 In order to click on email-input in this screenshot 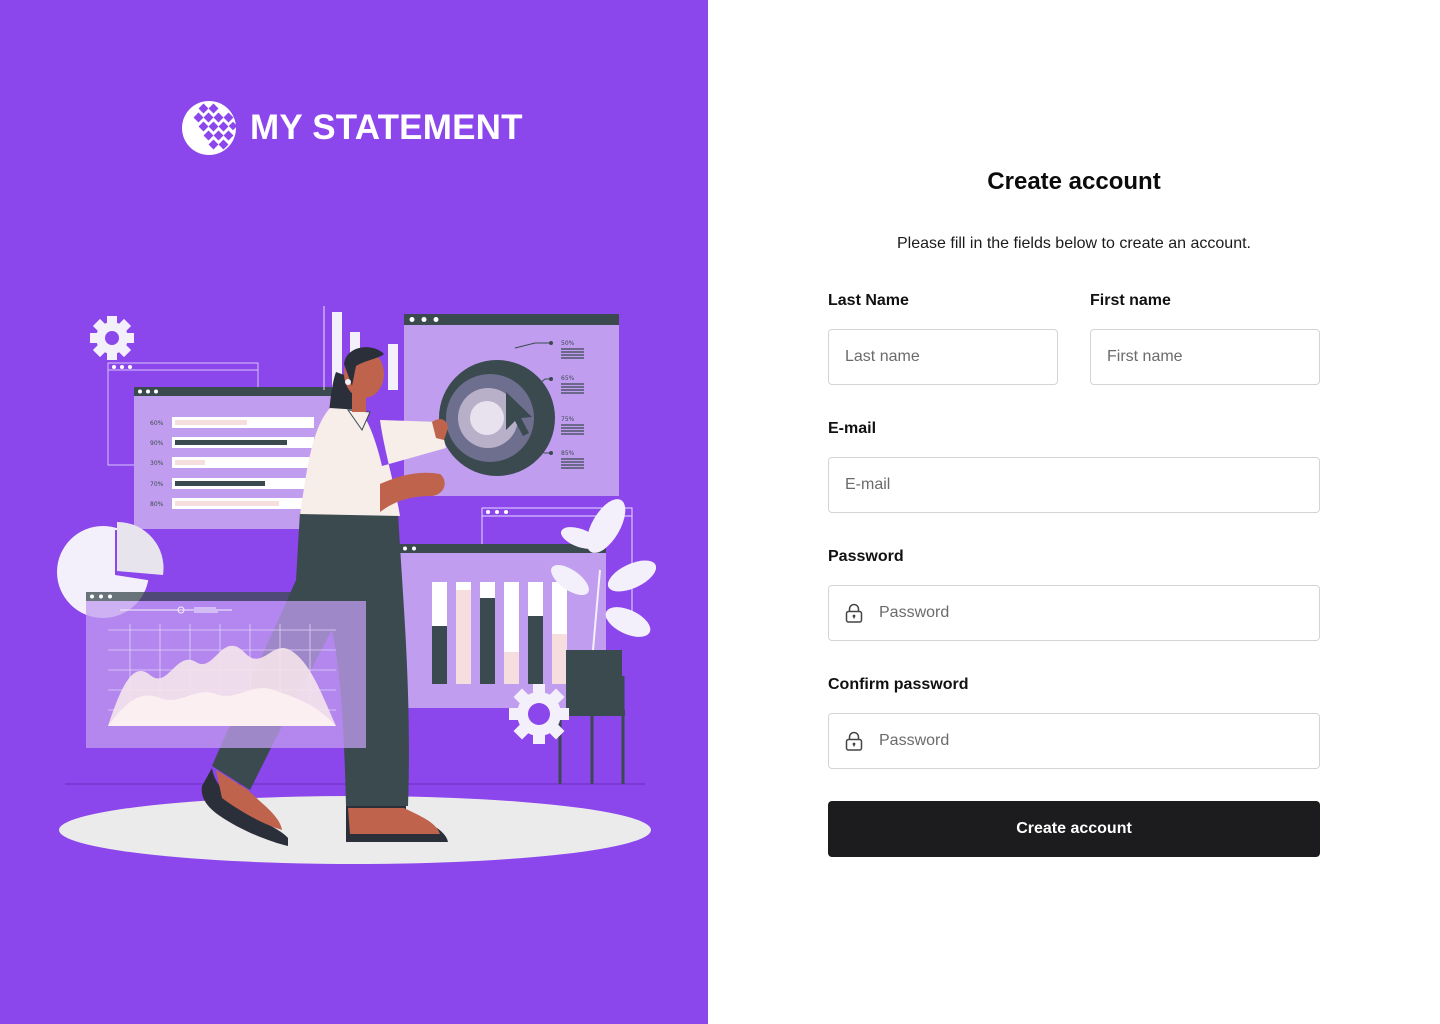, I will do `click(1074, 485)`.